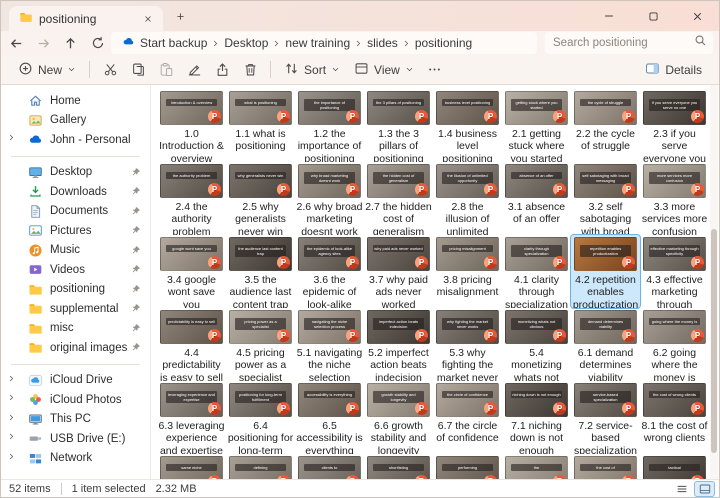 The width and height of the screenshot is (720, 498). What do you see at coordinates (75, 329) in the screenshot?
I see `sidebar-item-misc: misc` at bounding box center [75, 329].